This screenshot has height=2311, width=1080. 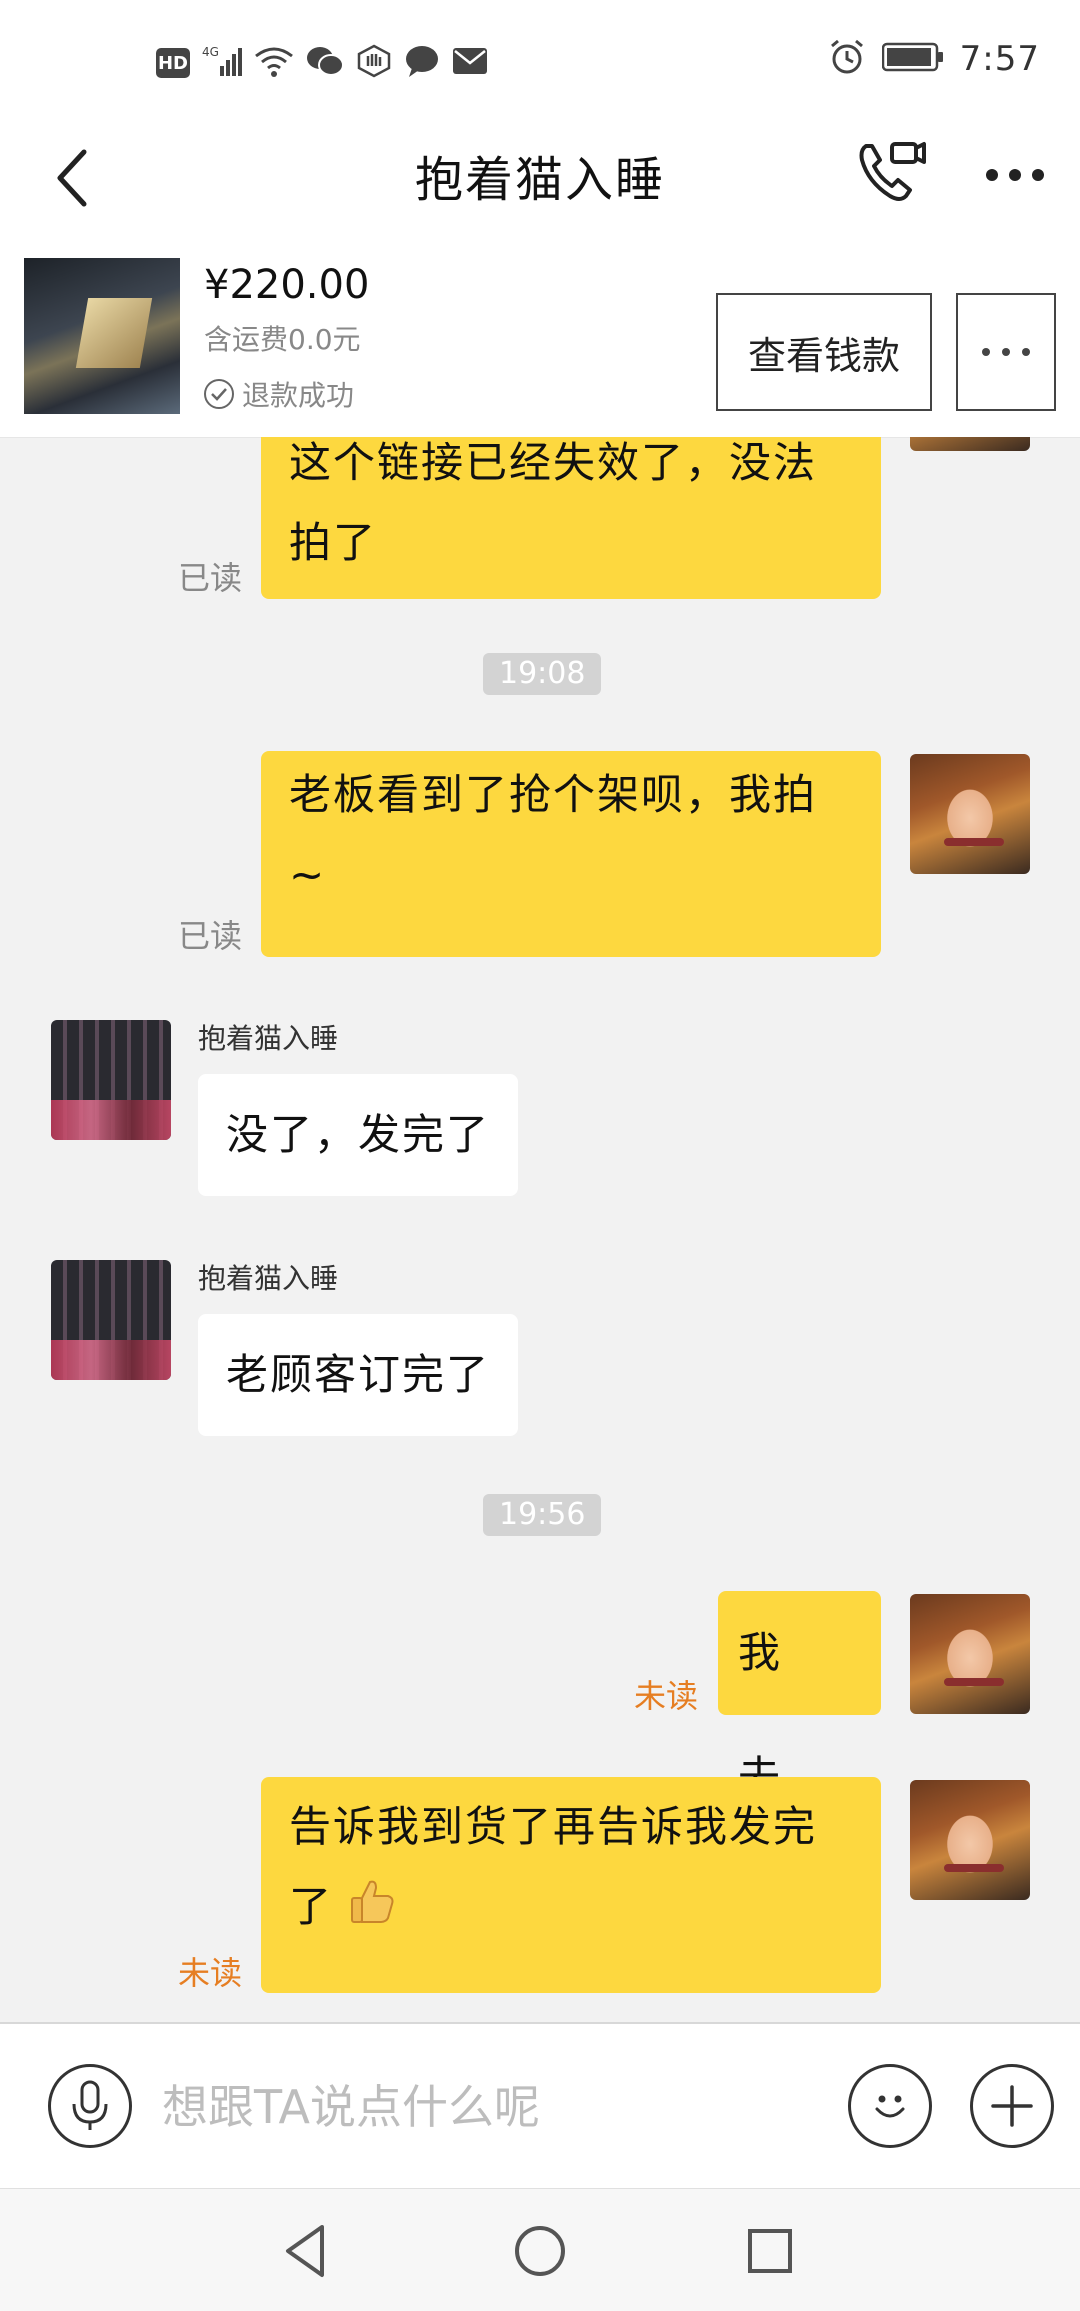 I want to click on card-more-button, so click(x=1006, y=352).